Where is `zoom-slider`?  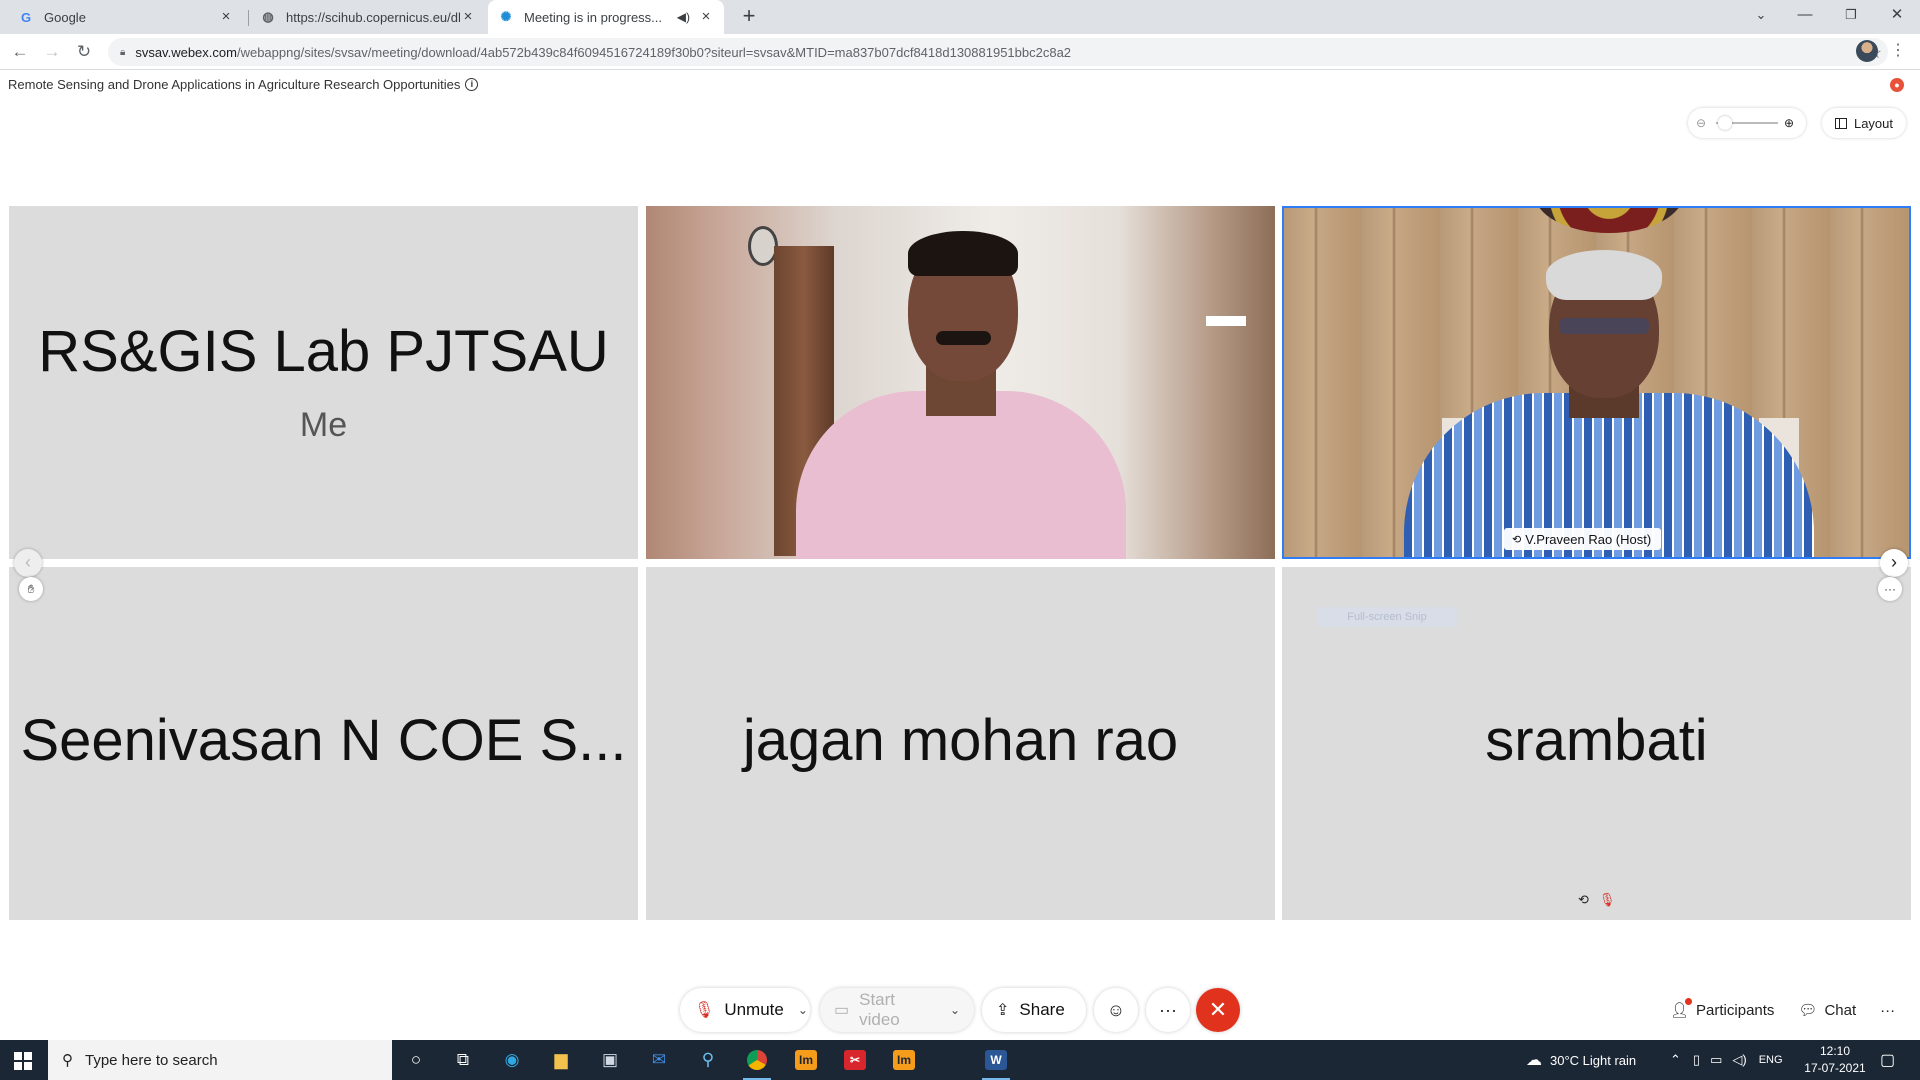
zoom-slider is located at coordinates (1747, 123).